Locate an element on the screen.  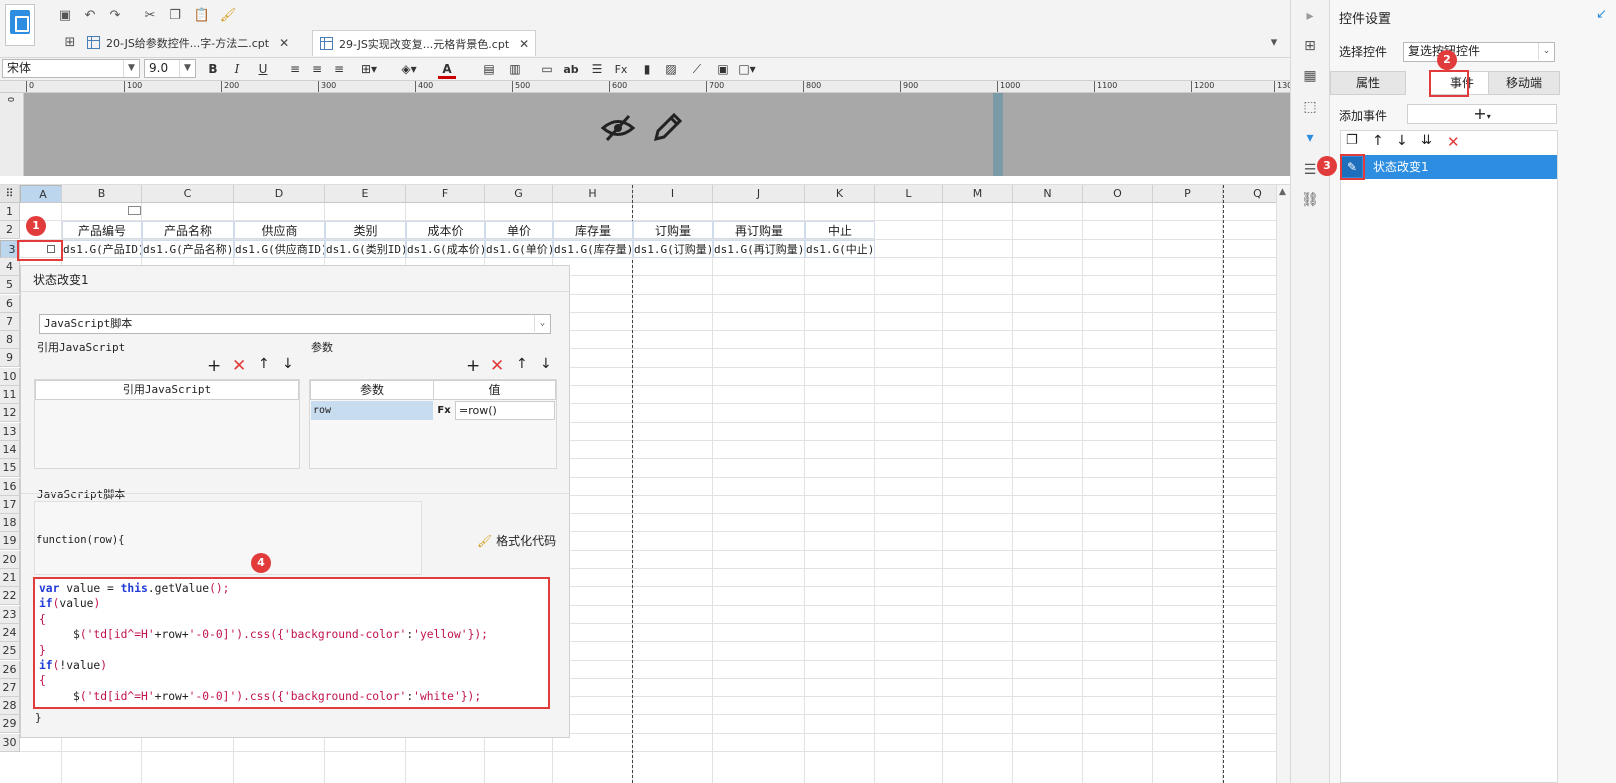
row-header: 2 is located at coordinates (10, 230).